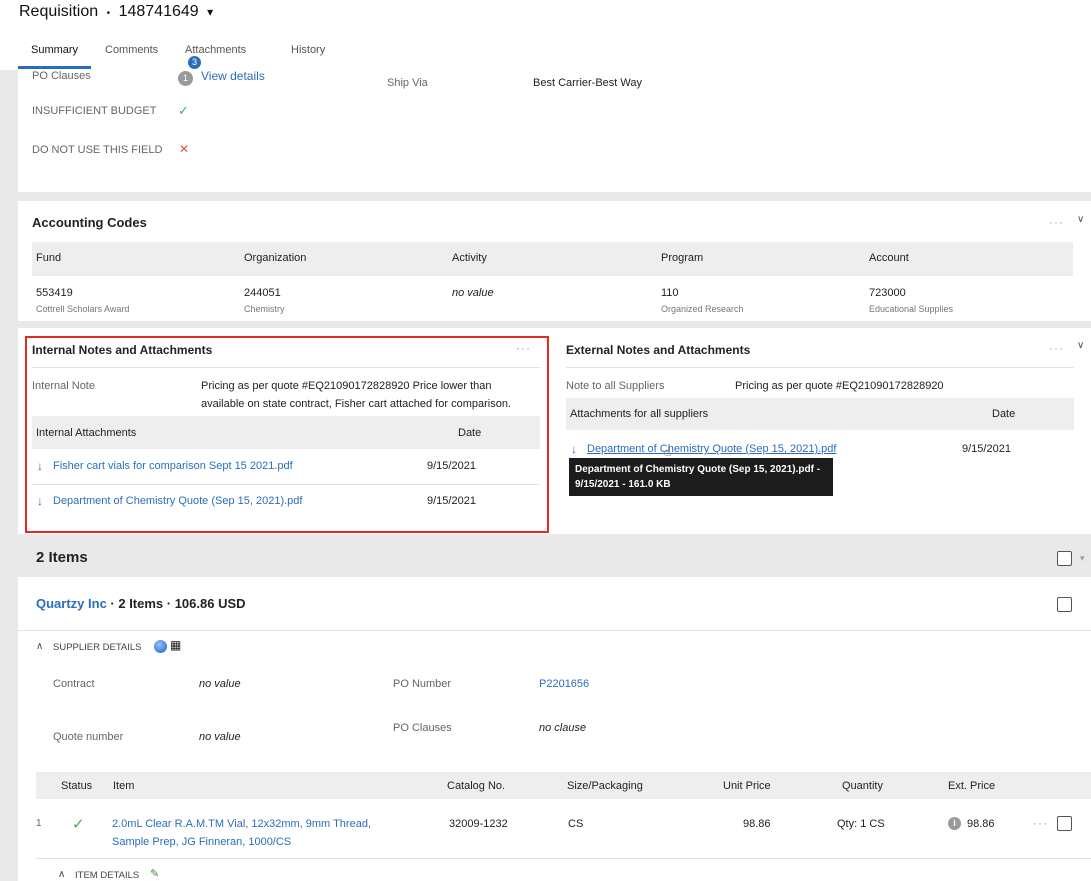 The image size is (1091, 881). I want to click on col-catalog: Catalog No., so click(476, 786).